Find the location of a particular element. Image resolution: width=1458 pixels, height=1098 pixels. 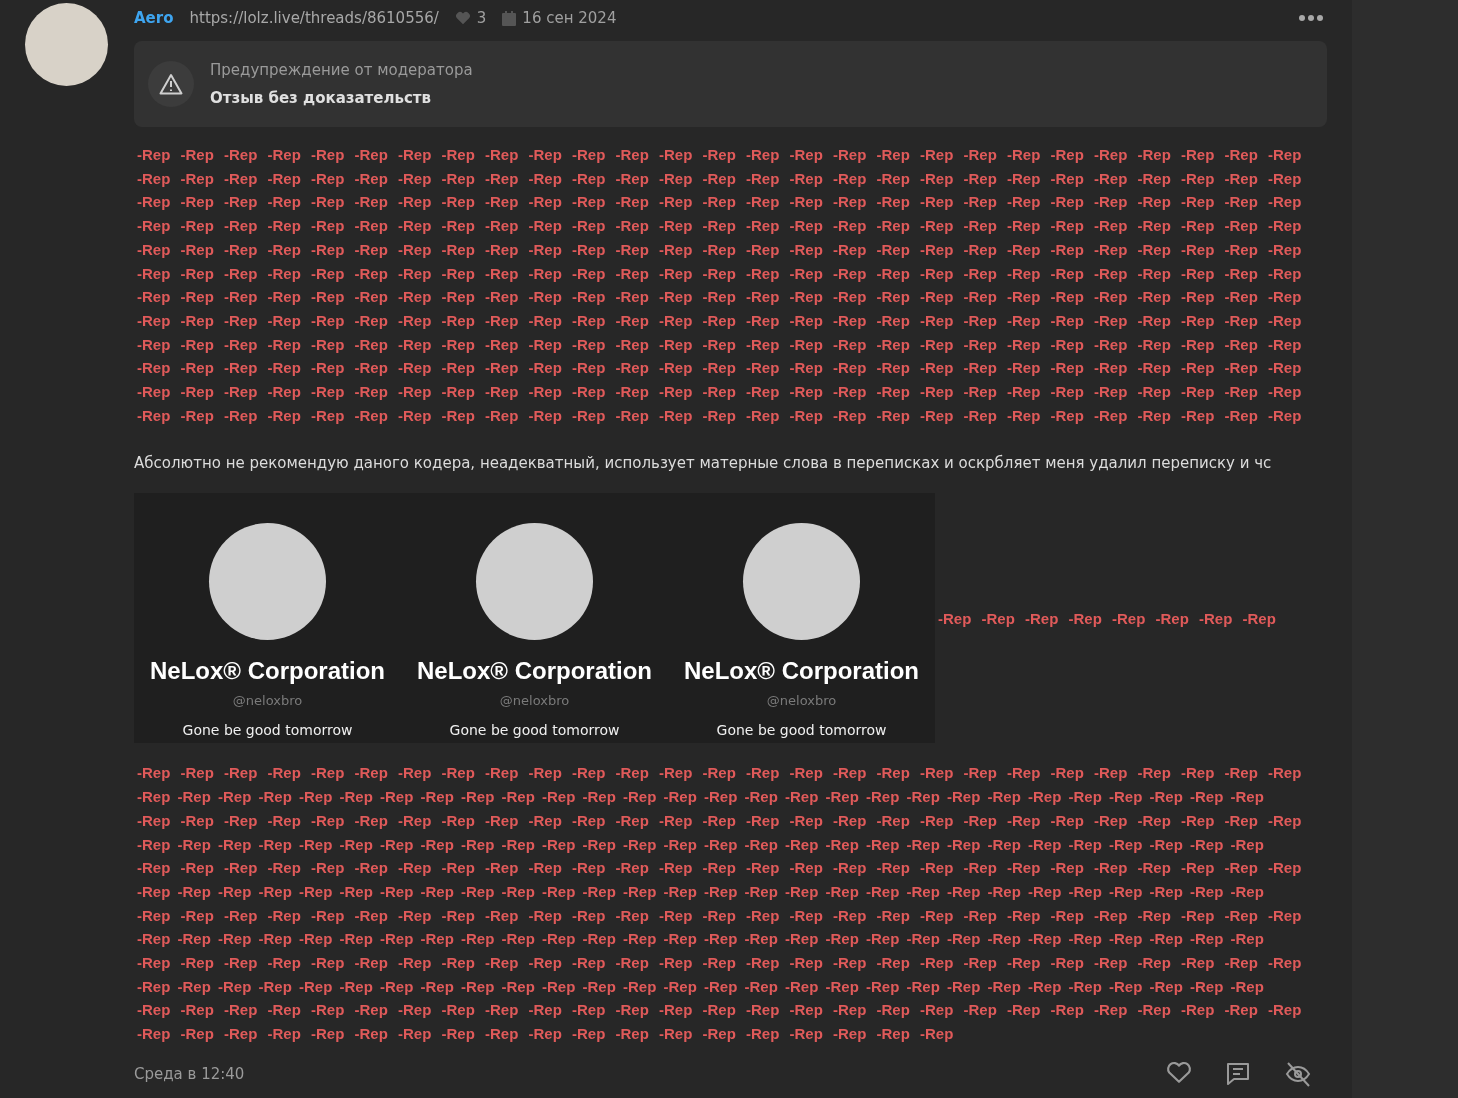

post-message: Абсолютно не рекомендую даного кодера, неадекватный, использует матерные слова в переписках и оскрбляет меня удалил переписку и чс is located at coordinates (703, 463).